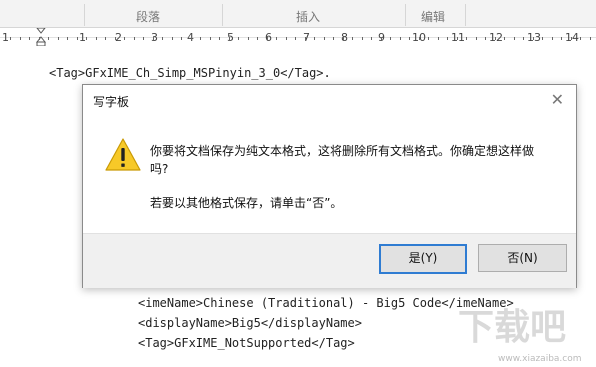 The height and width of the screenshot is (367, 596). Describe the element at coordinates (423, 259) in the screenshot. I see `yes-button: 是(Y)` at that location.